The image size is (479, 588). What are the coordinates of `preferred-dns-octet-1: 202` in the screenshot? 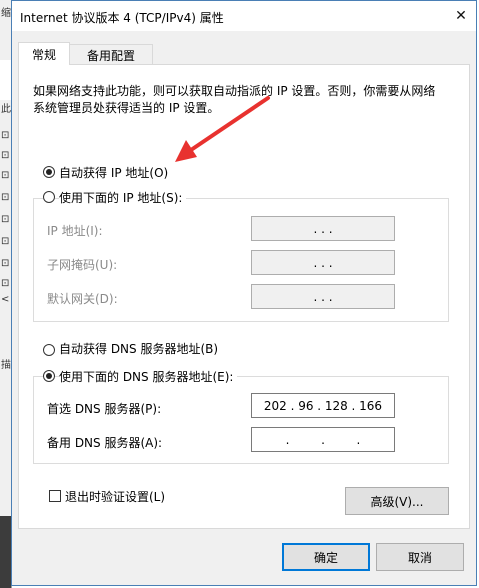 It's located at (275, 405).